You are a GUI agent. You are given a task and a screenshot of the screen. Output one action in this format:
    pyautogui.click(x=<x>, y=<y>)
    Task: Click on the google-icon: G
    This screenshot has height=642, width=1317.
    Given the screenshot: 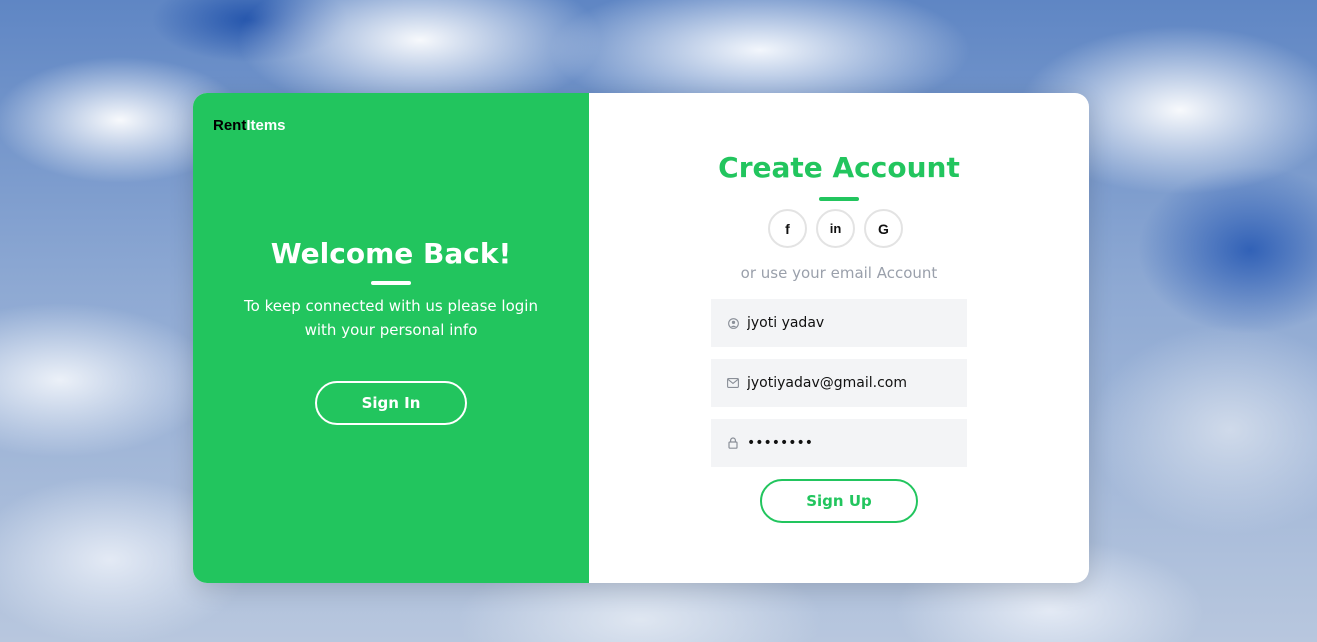 What is the action you would take?
    pyautogui.click(x=883, y=228)
    